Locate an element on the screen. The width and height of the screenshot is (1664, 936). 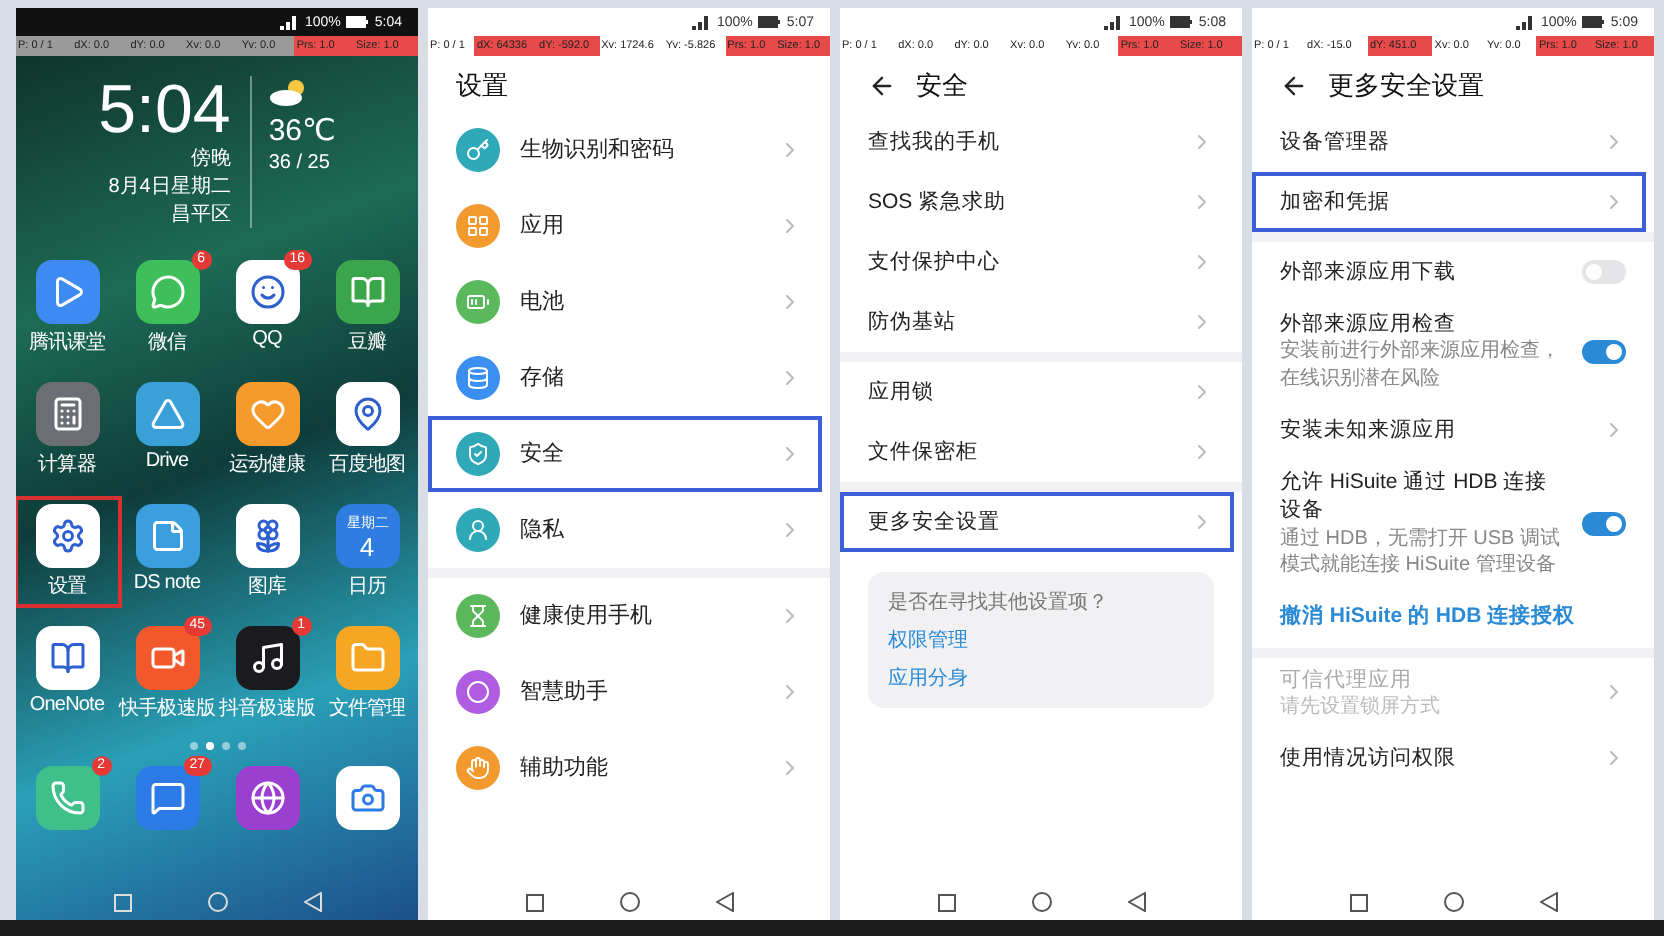
heart-icon is located at coordinates (267, 414).